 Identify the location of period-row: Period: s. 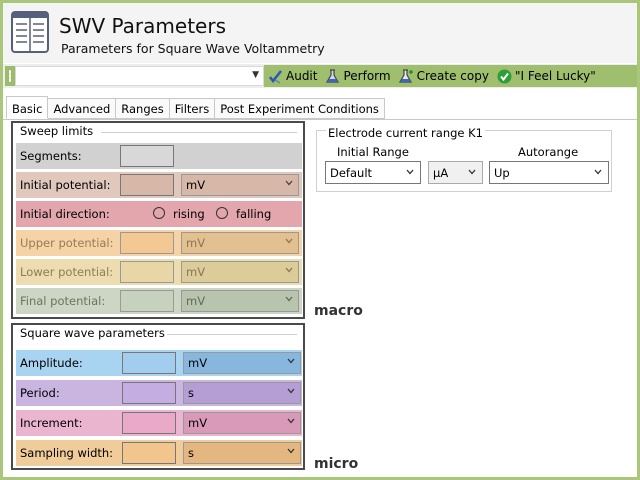
(159, 393).